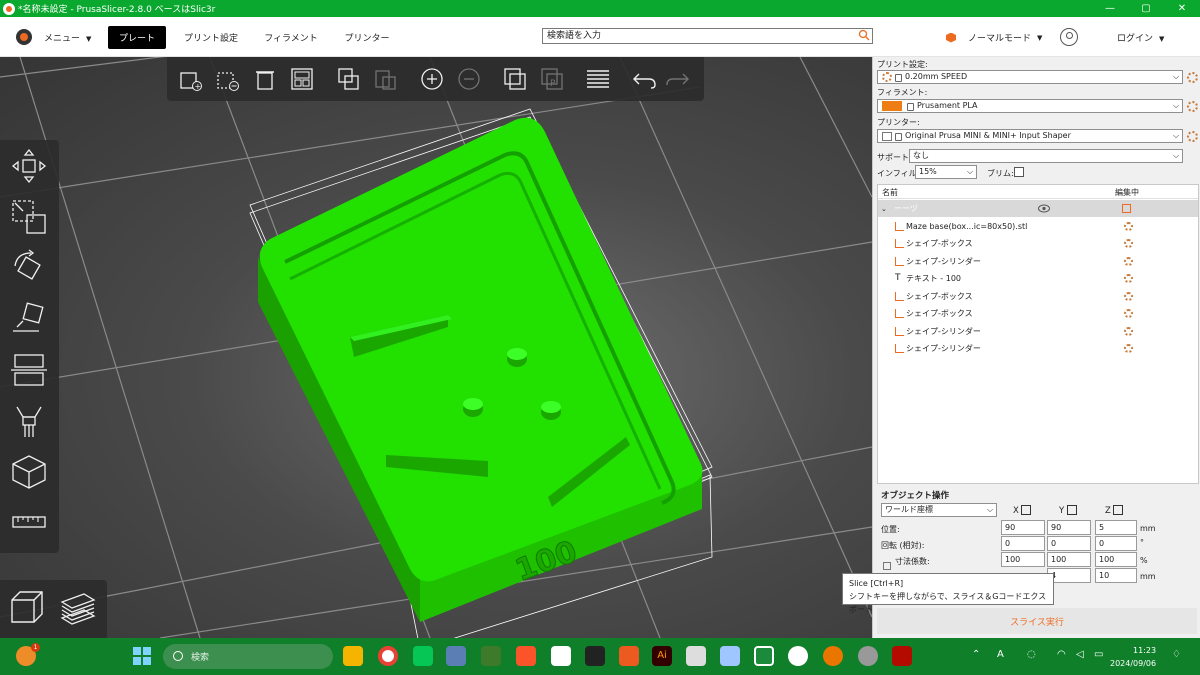 The height and width of the screenshot is (675, 1200). I want to click on chrome-icon, so click(388, 656).